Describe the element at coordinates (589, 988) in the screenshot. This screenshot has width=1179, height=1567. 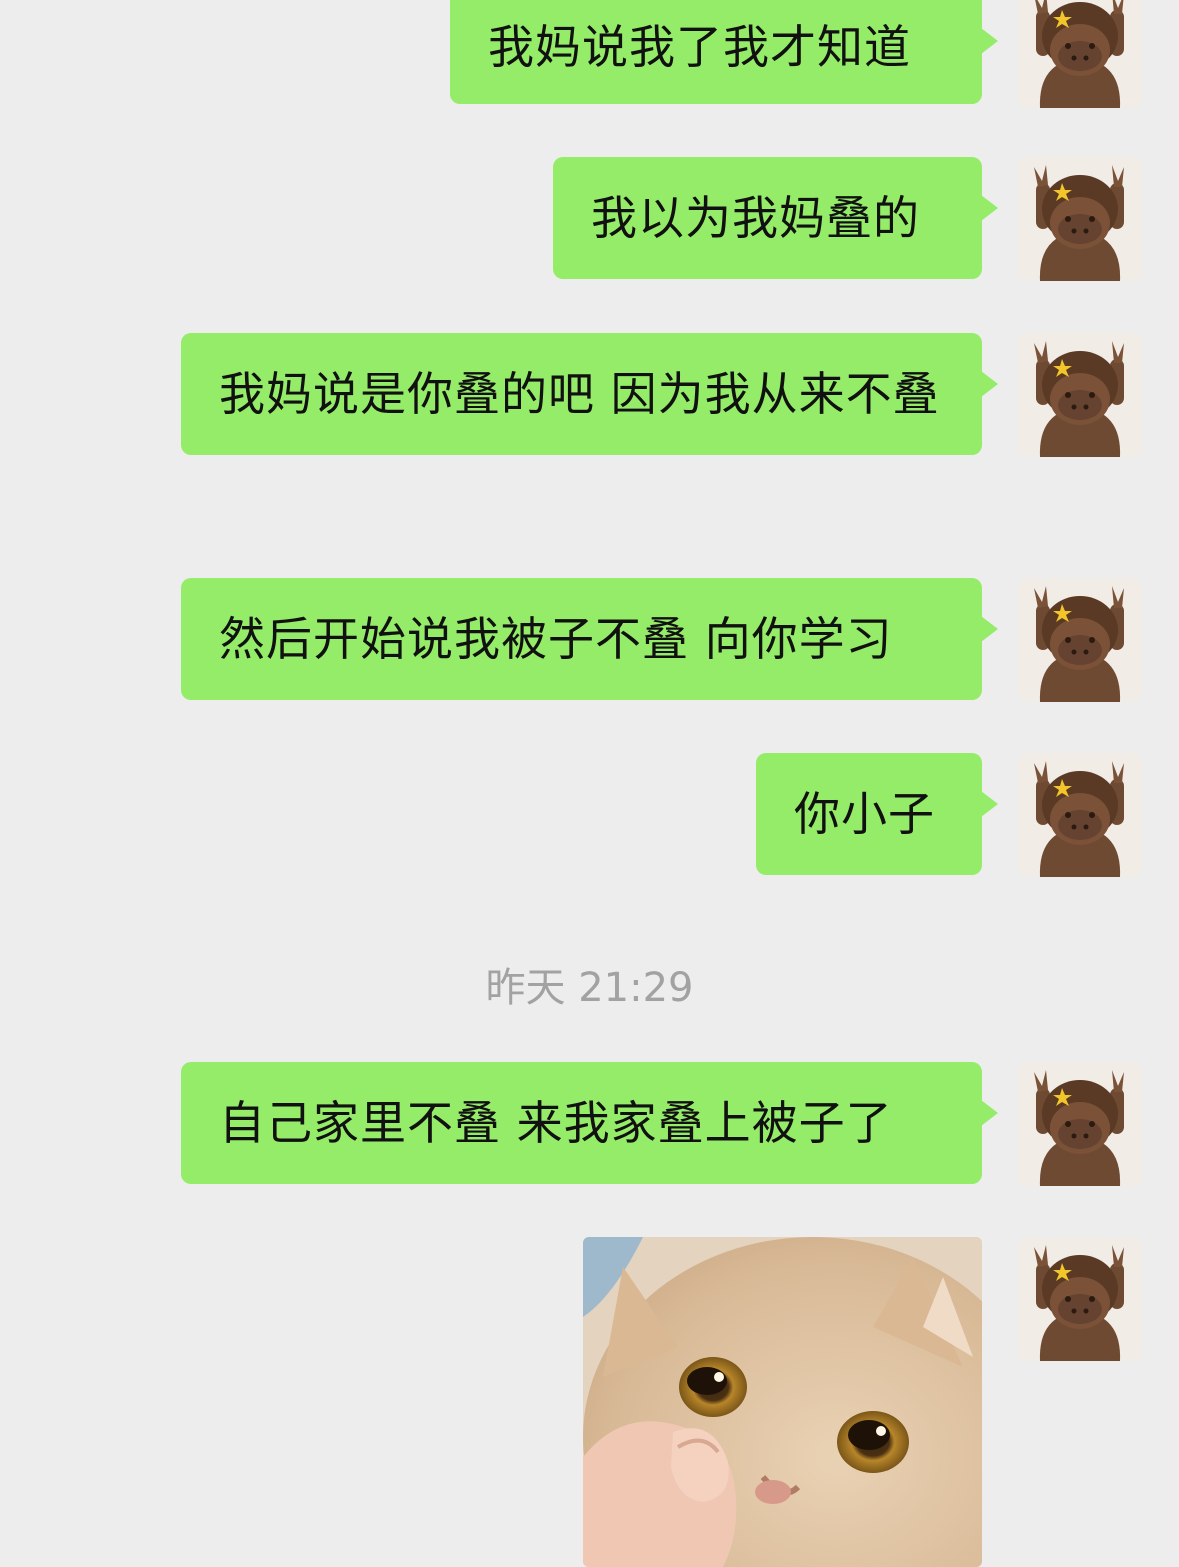
I see `chat-timestamp: 昨天 21:29` at that location.